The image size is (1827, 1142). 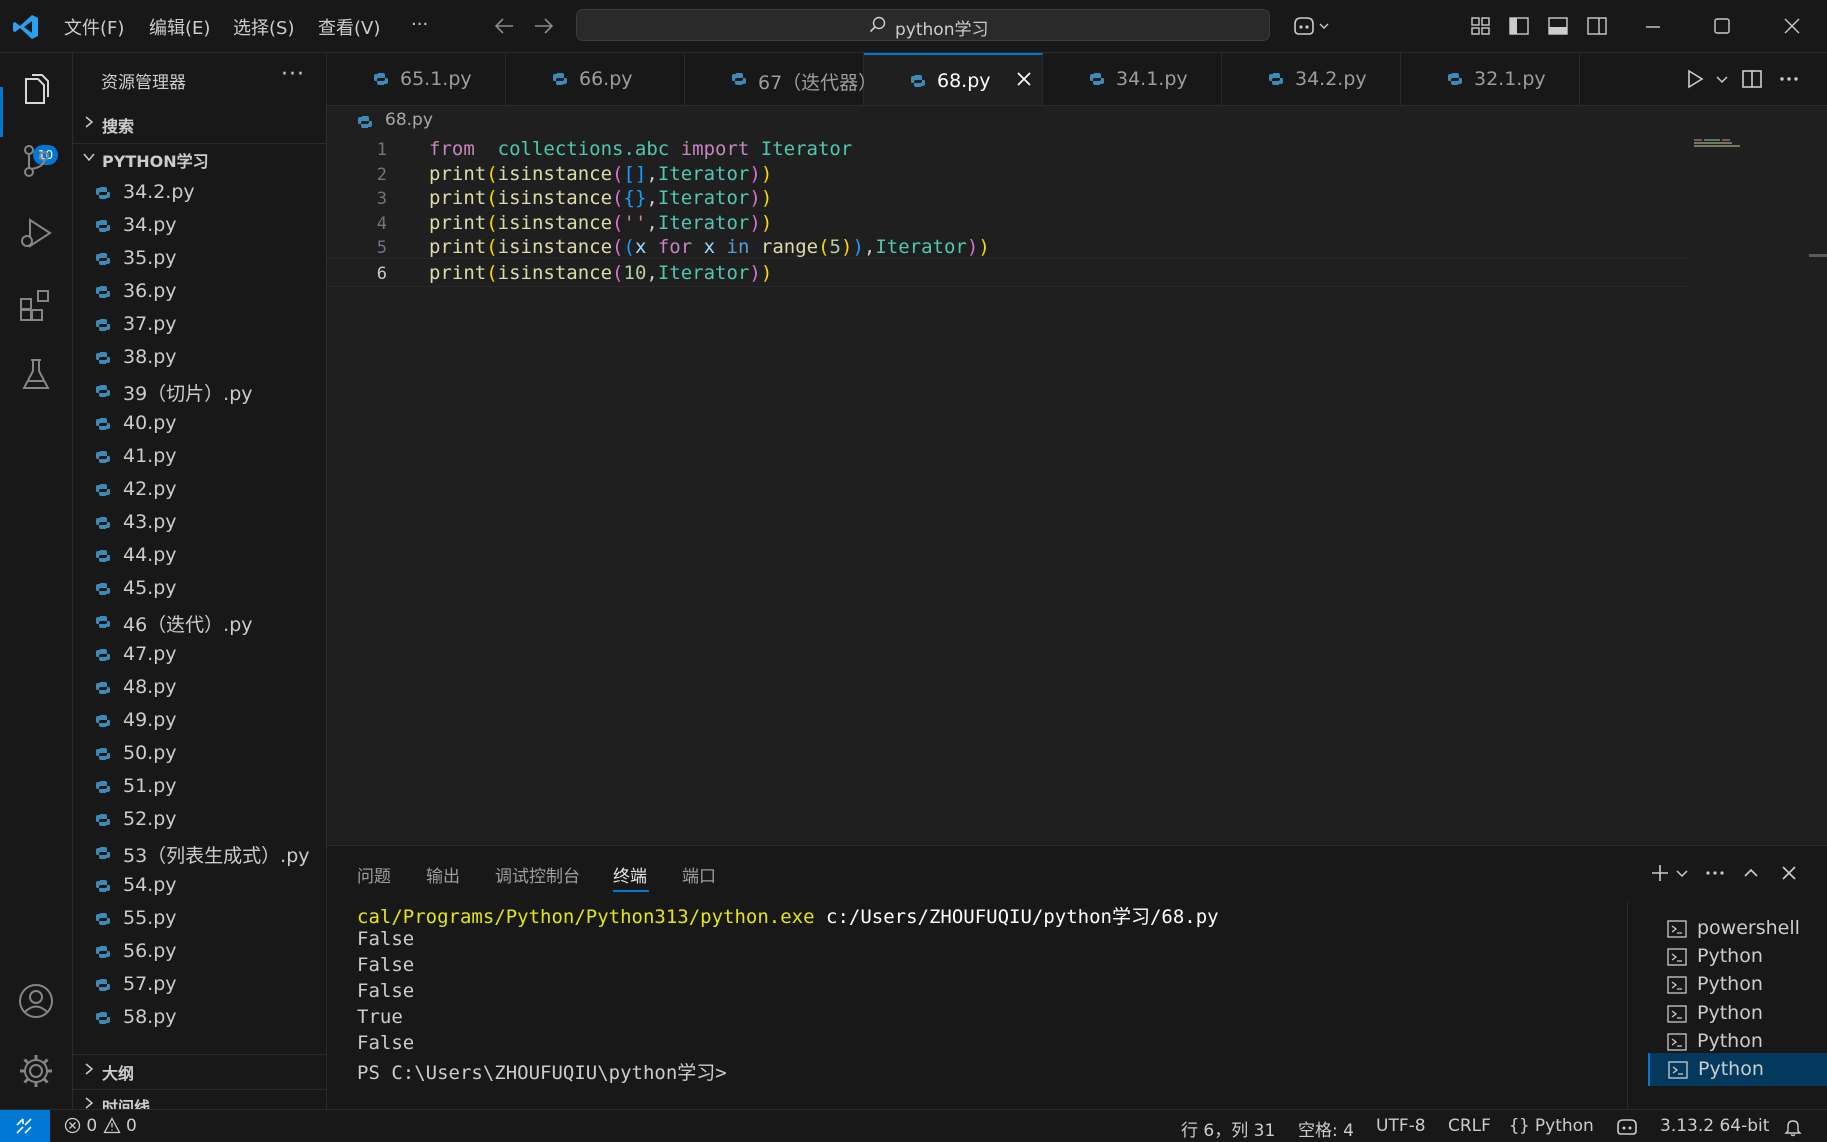 I want to click on eol-status: CRLF, so click(x=1469, y=1126).